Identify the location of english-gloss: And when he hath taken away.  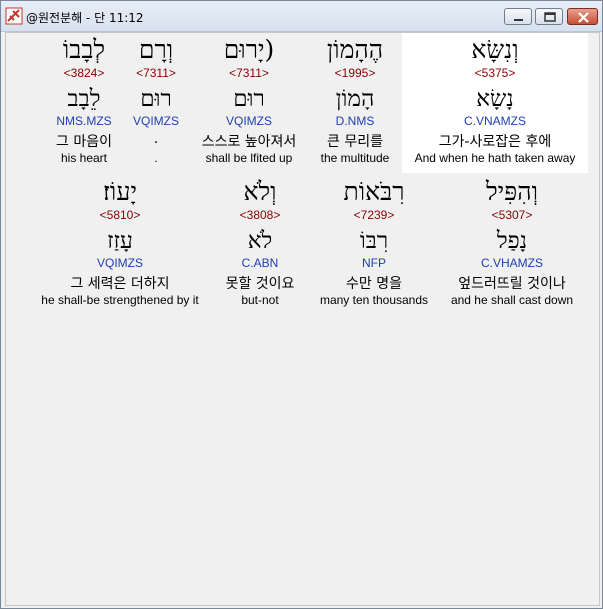
(495, 158).